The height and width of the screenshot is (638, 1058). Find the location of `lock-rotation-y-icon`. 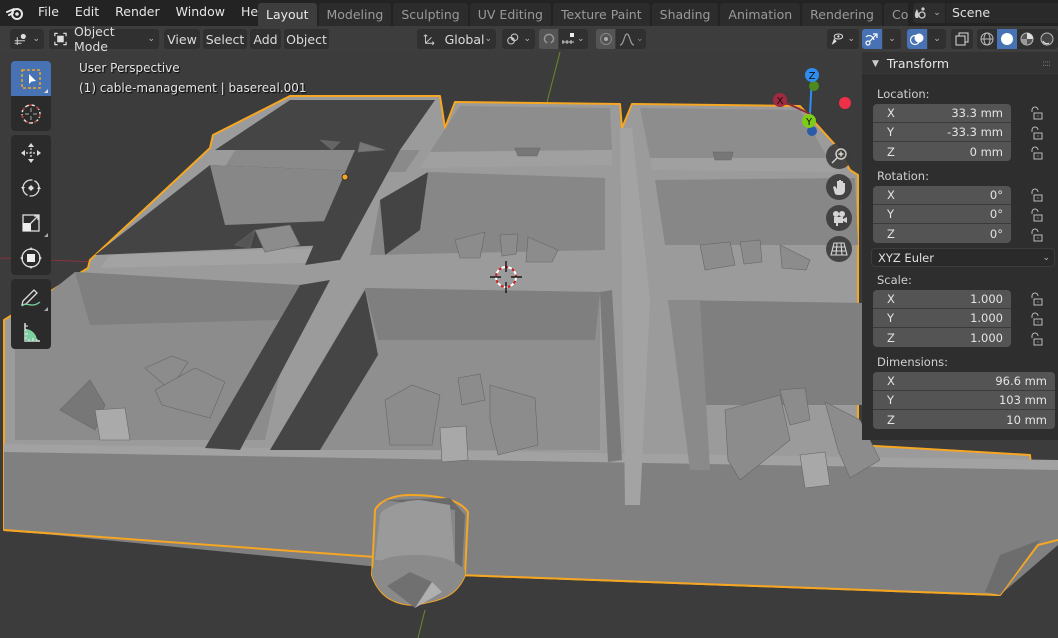

lock-rotation-y-icon is located at coordinates (1036, 215).